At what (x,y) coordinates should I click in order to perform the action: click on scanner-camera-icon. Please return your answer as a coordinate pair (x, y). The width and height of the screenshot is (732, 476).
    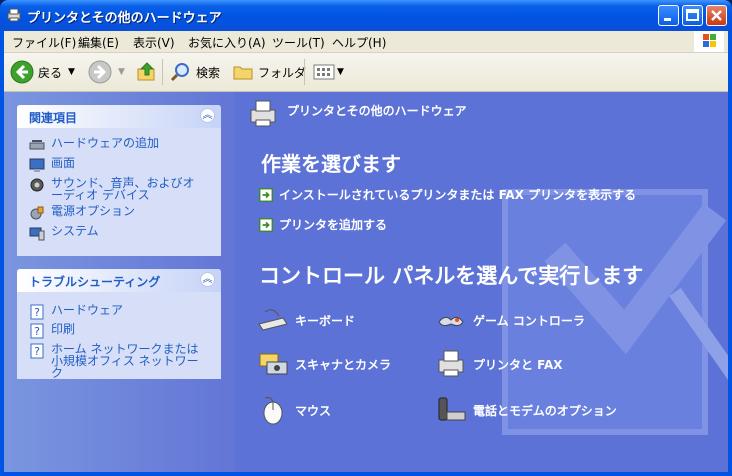
    Looking at the image, I should click on (273, 364).